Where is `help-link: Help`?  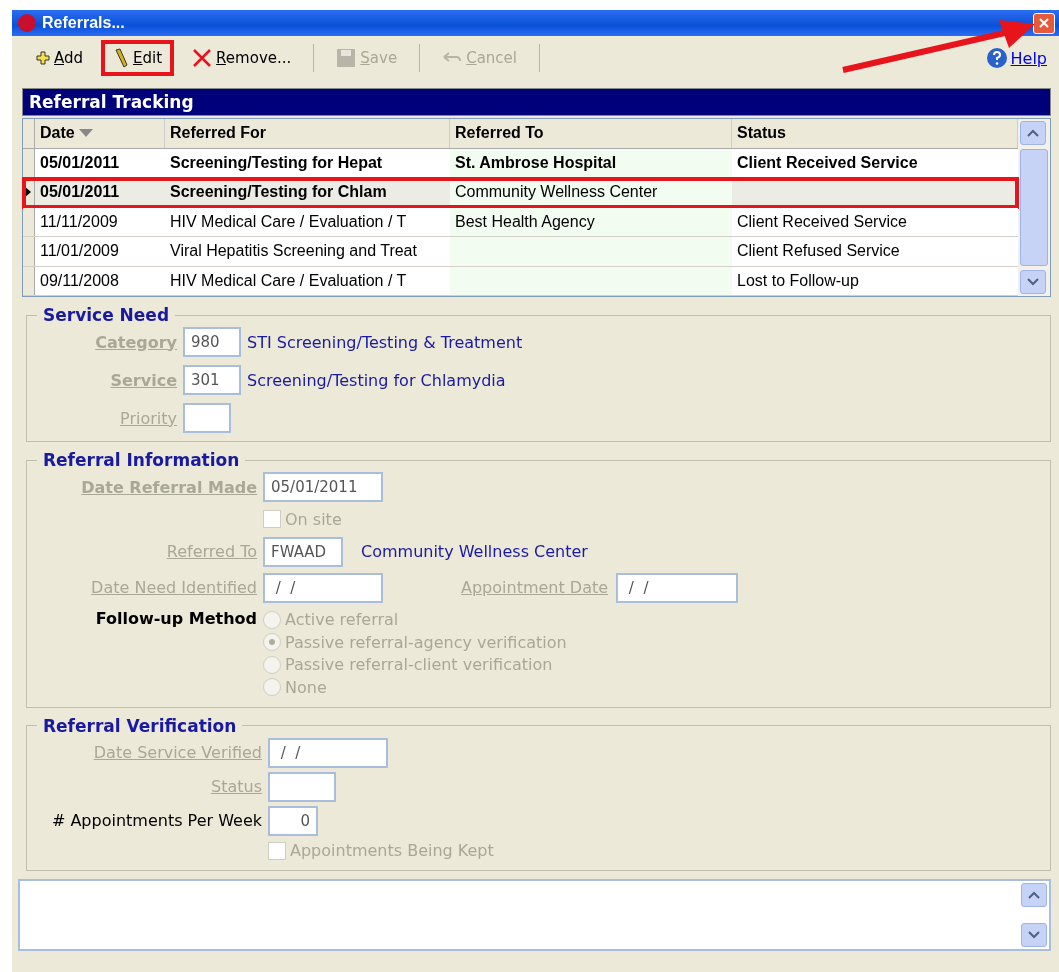
help-link: Help is located at coordinates (1016, 58).